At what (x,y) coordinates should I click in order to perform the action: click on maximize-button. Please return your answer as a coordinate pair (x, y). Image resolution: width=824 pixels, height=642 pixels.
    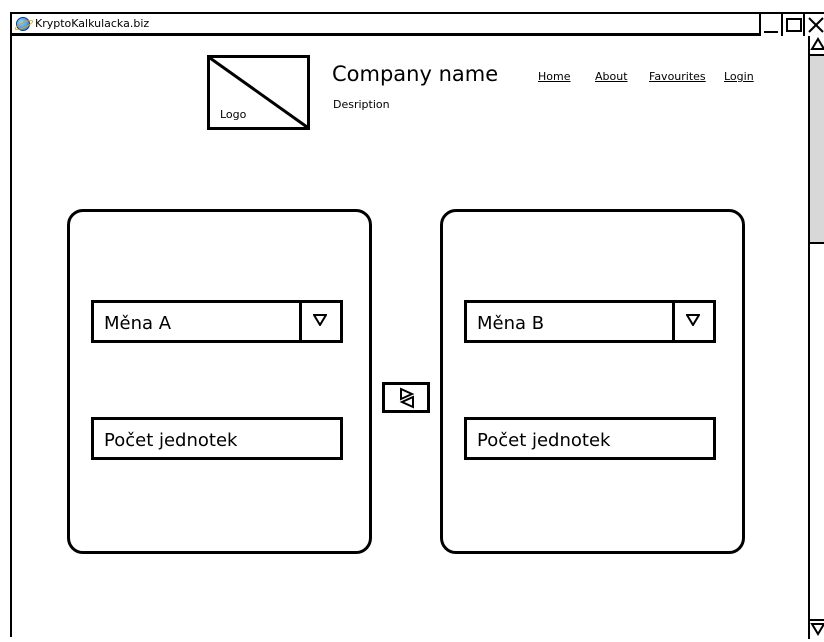
    Looking at the image, I should click on (792, 25).